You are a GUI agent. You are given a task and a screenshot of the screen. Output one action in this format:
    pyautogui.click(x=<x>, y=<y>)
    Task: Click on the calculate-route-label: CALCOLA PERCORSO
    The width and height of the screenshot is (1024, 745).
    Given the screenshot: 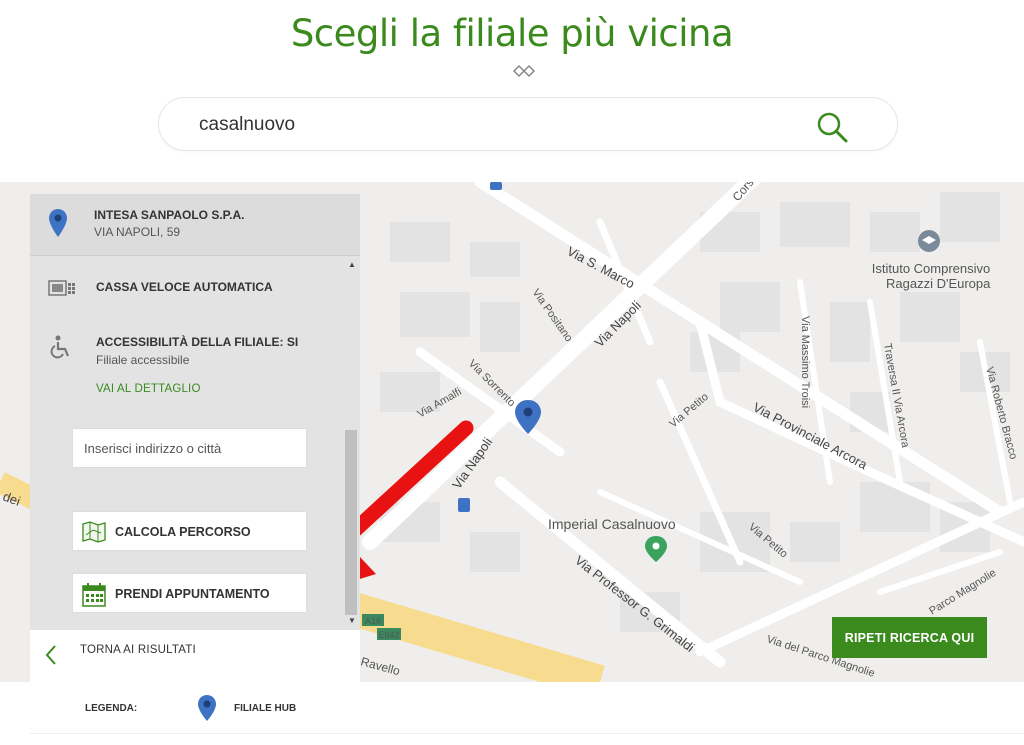 What is the action you would take?
    pyautogui.click(x=183, y=532)
    